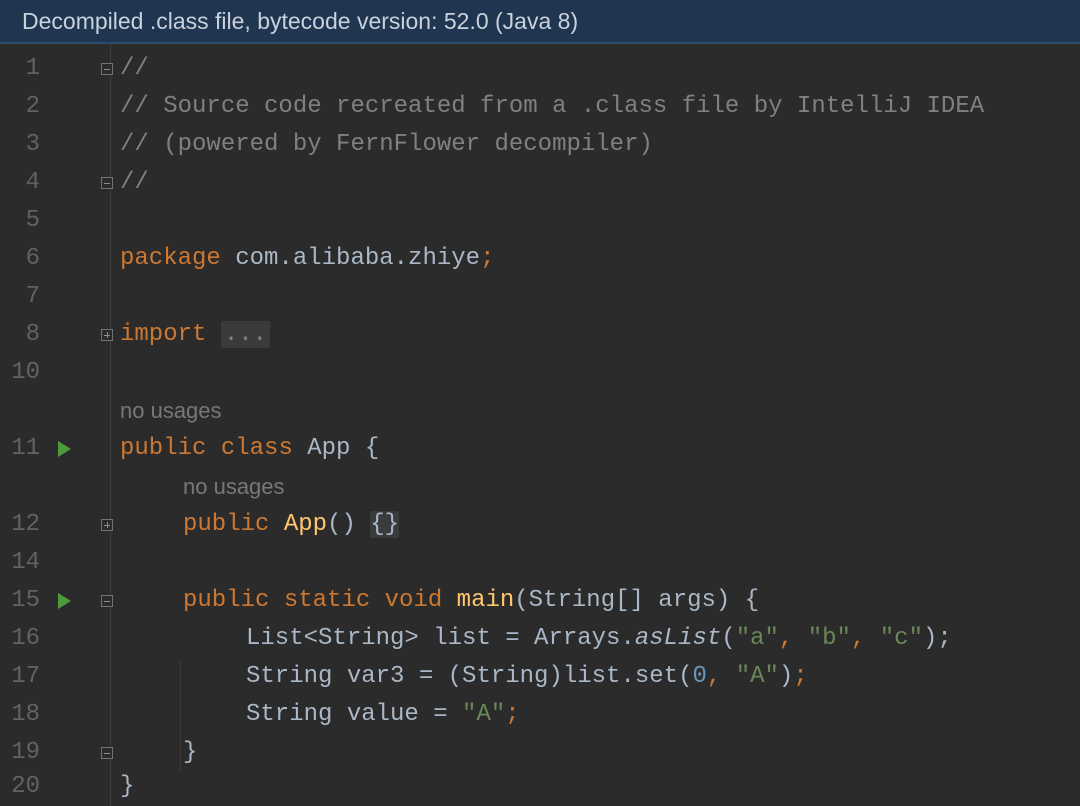  What do you see at coordinates (25, 448) in the screenshot?
I see `line-number: 11` at bounding box center [25, 448].